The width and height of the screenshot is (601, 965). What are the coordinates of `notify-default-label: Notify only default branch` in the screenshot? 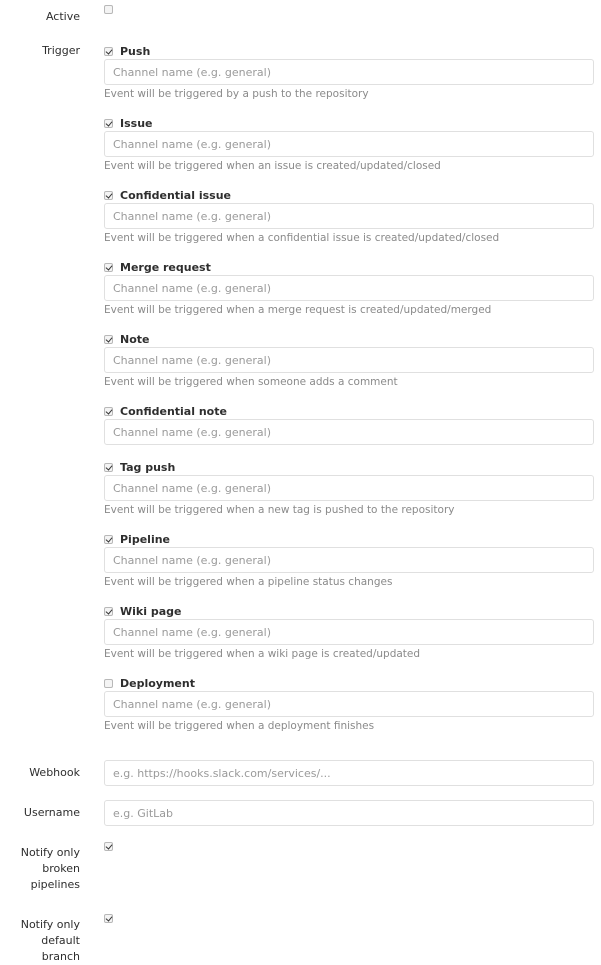 It's located at (40, 941).